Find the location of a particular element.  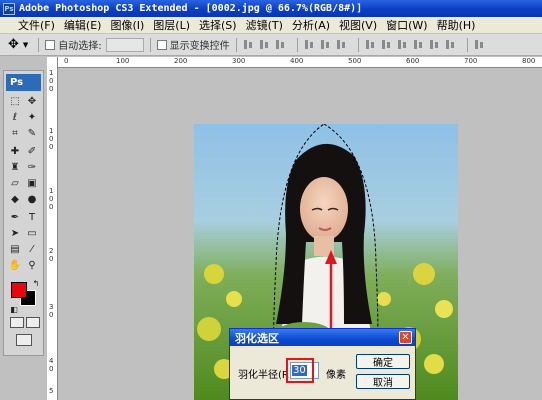

ruler-number: 3 is located at coordinates (51, 307).